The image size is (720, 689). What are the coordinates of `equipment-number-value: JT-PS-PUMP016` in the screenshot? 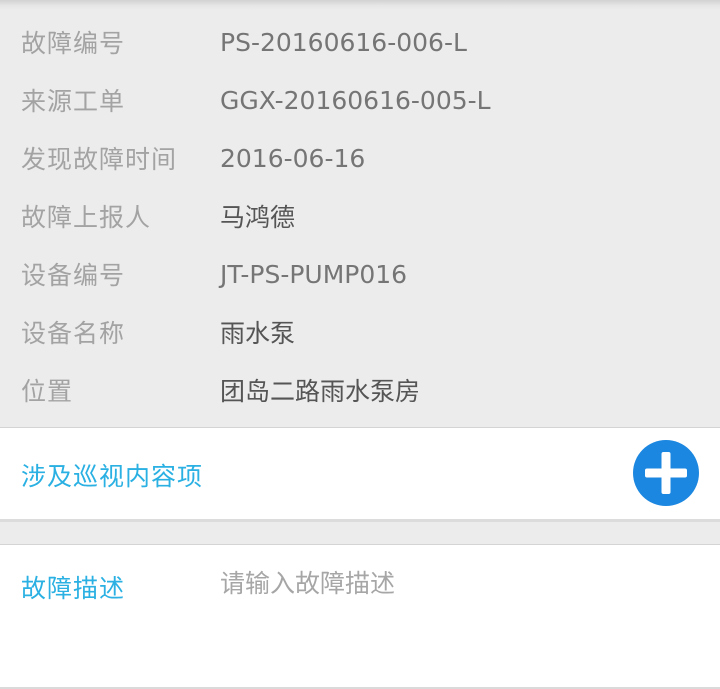 It's located at (314, 274).